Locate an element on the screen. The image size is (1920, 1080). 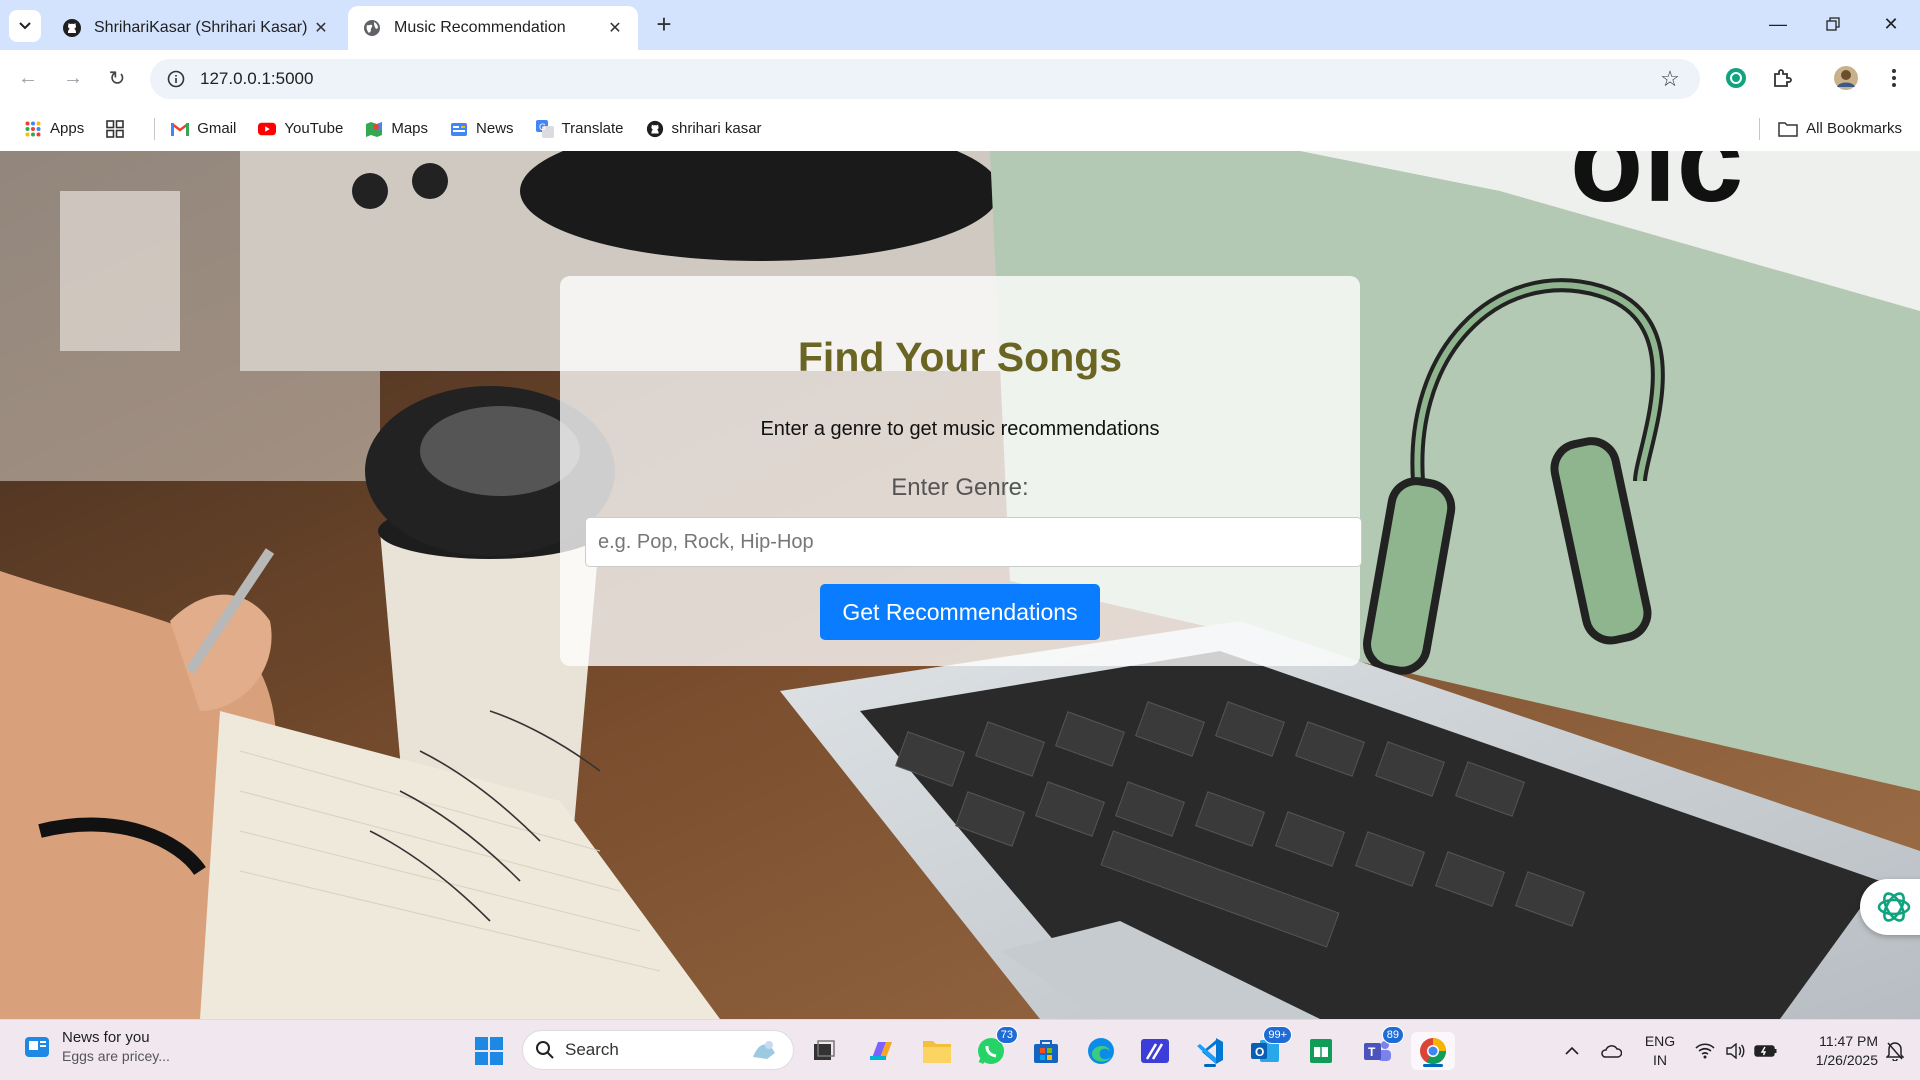
onedrive-button is located at coordinates (1611, 1050).